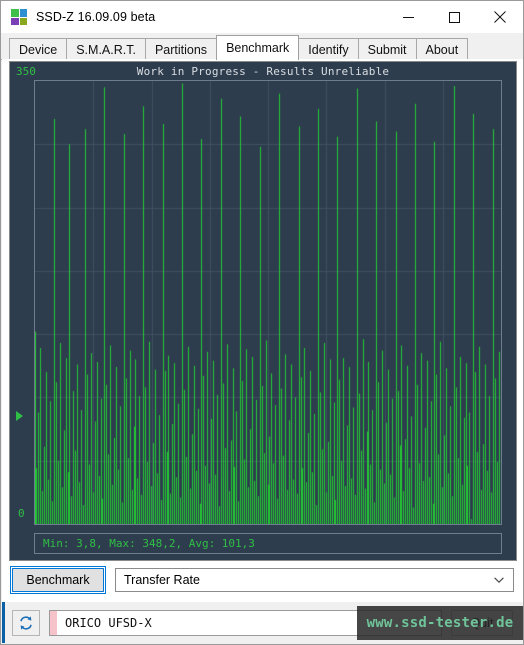 Image resolution: width=524 pixels, height=645 pixels. I want to click on refresh-icon, so click(26, 622).